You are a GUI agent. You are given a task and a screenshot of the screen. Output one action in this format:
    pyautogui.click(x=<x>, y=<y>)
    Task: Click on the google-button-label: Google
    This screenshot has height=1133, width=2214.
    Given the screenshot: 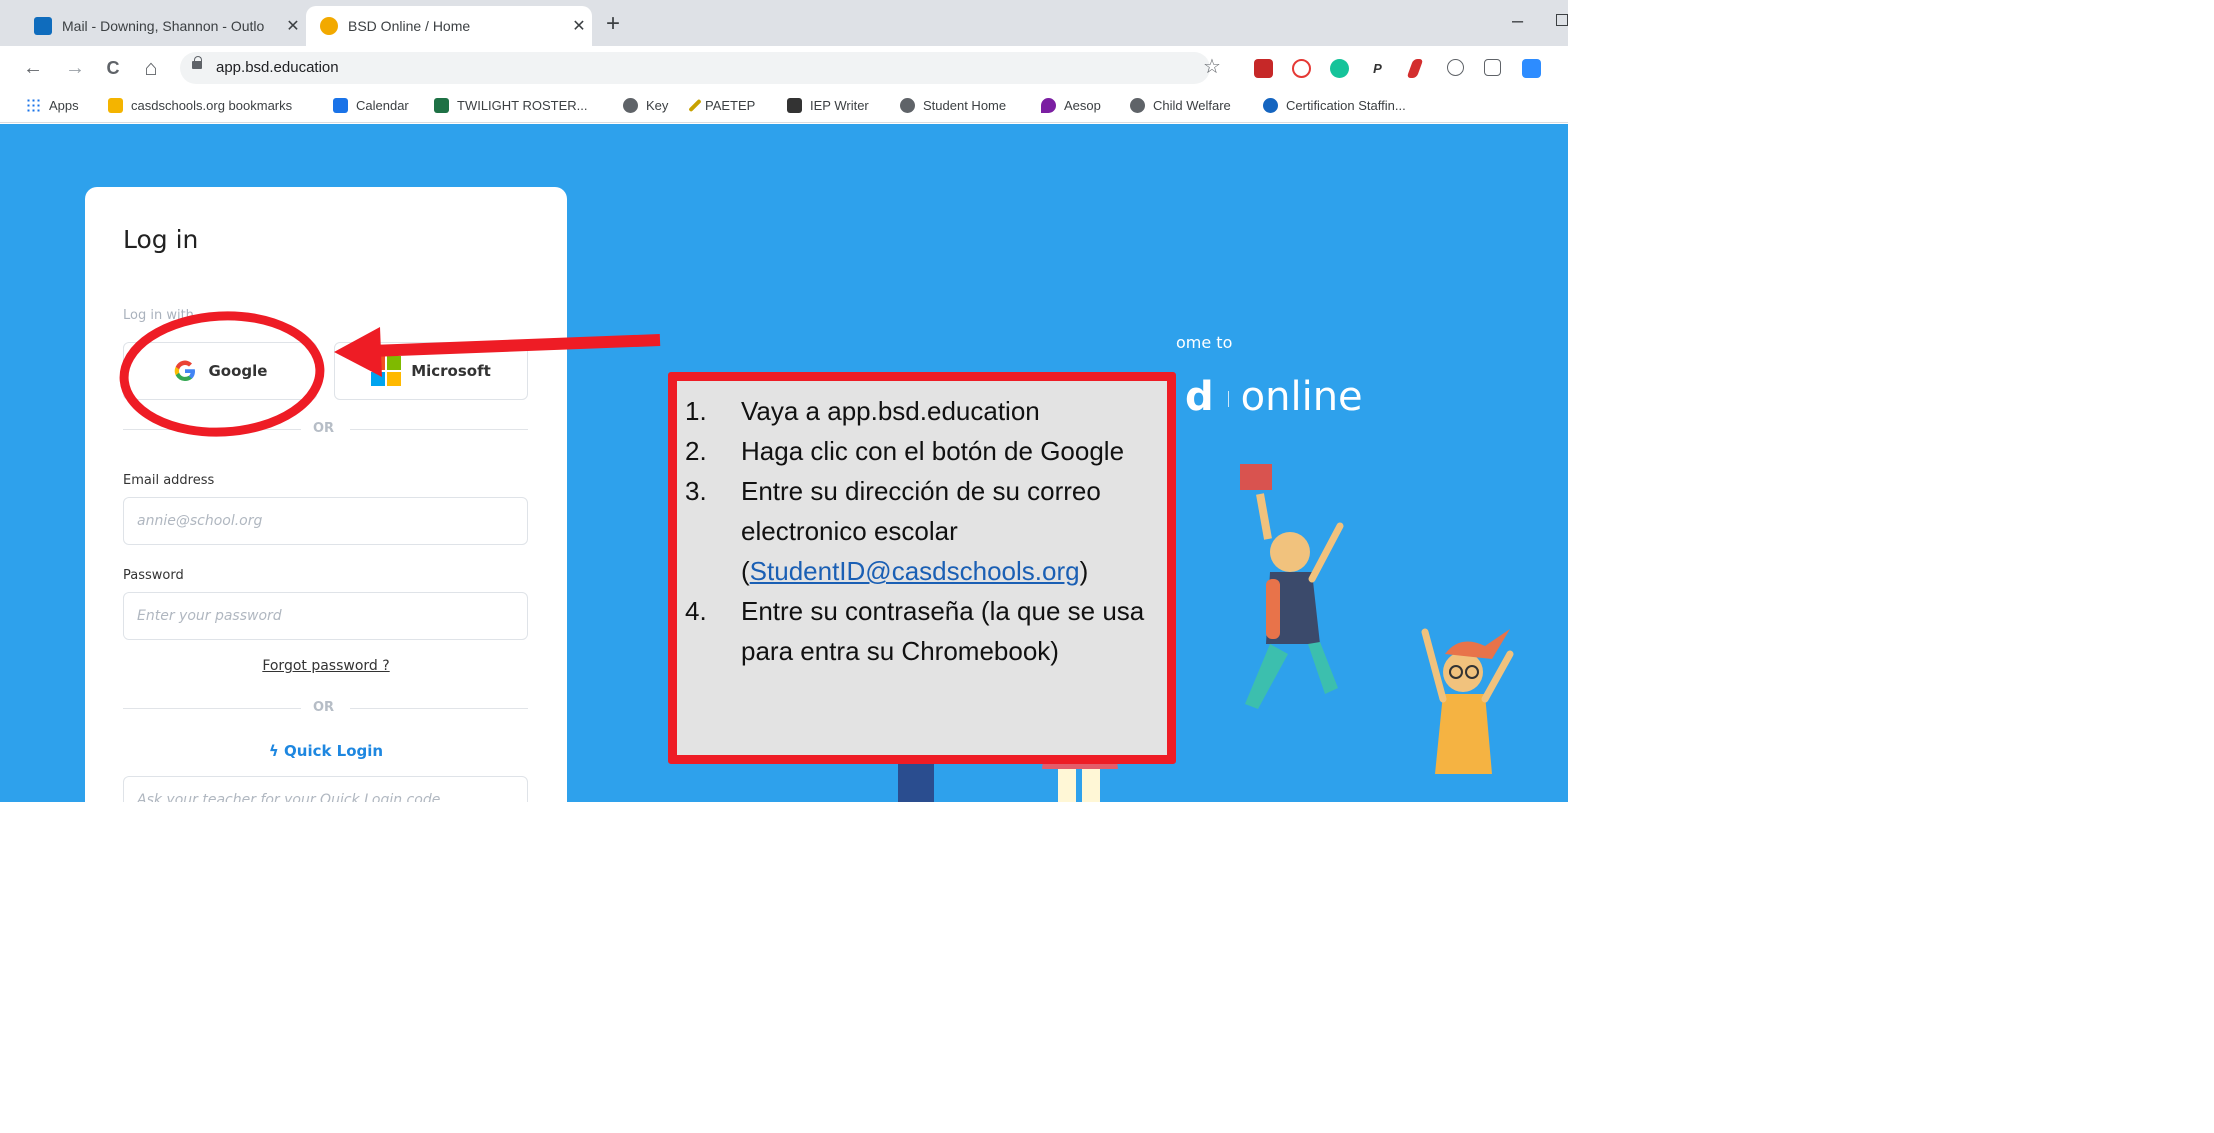 What is the action you would take?
    pyautogui.click(x=238, y=371)
    